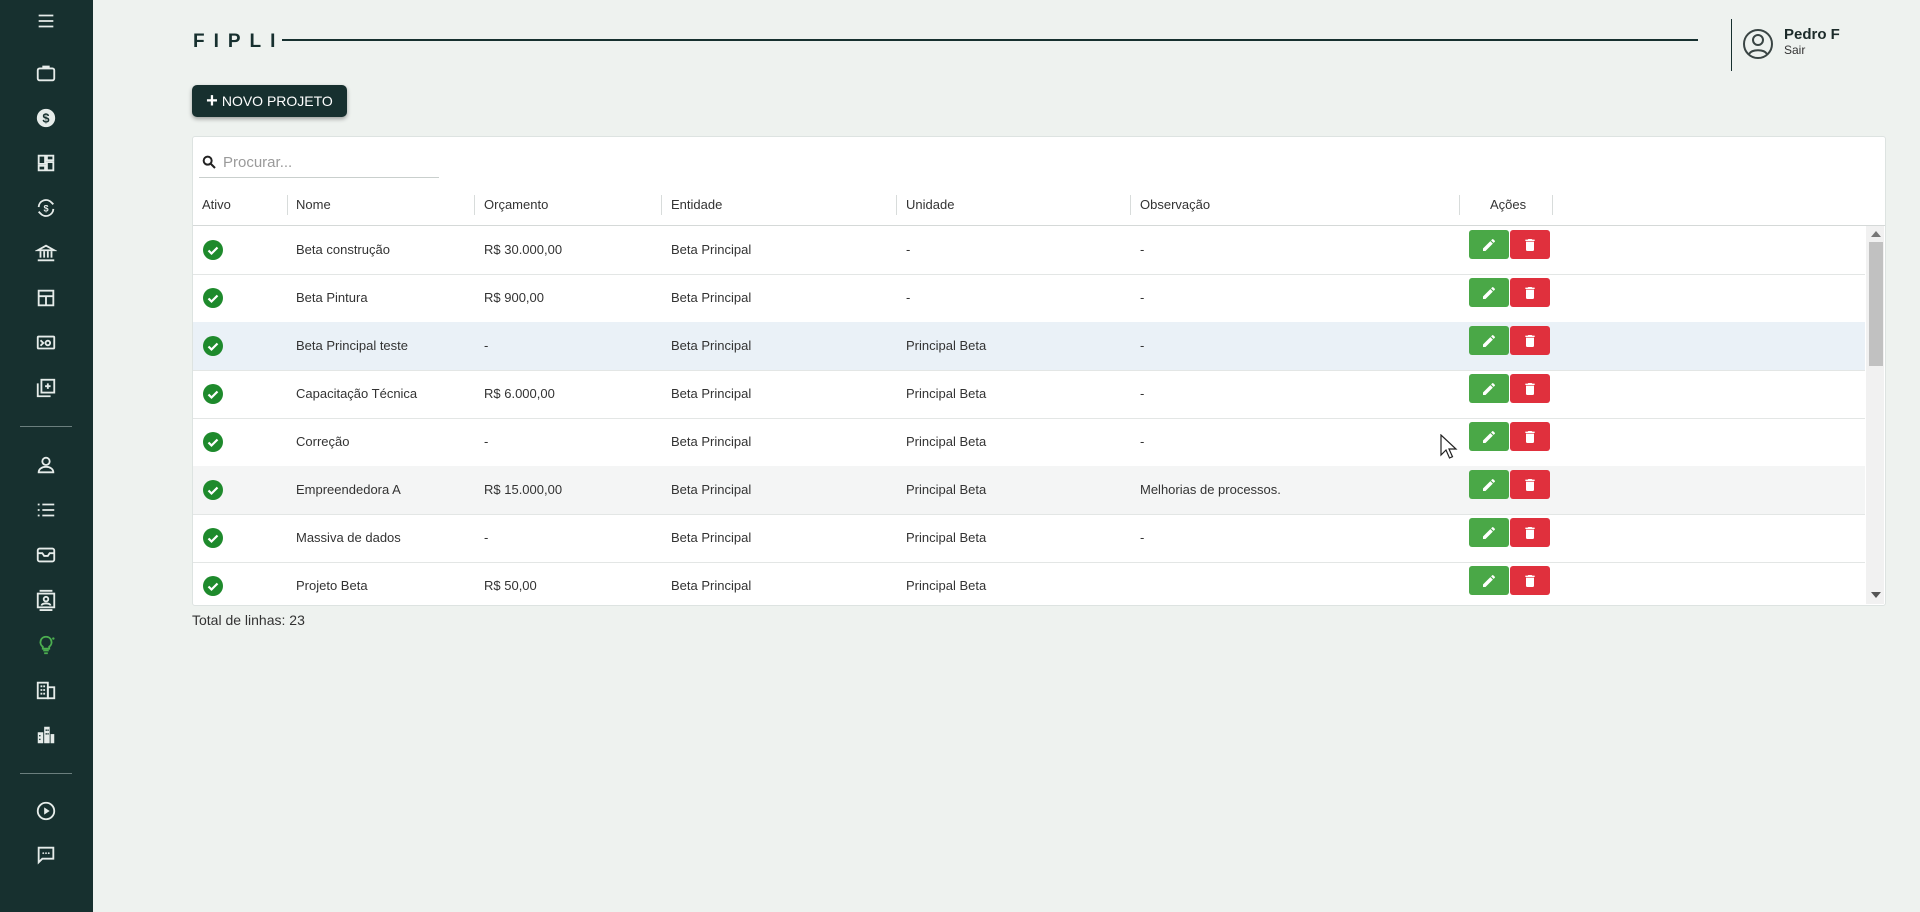 This screenshot has height=912, width=1920. Describe the element at coordinates (1876, 304) in the screenshot. I see `scrollbar-thumb` at that location.